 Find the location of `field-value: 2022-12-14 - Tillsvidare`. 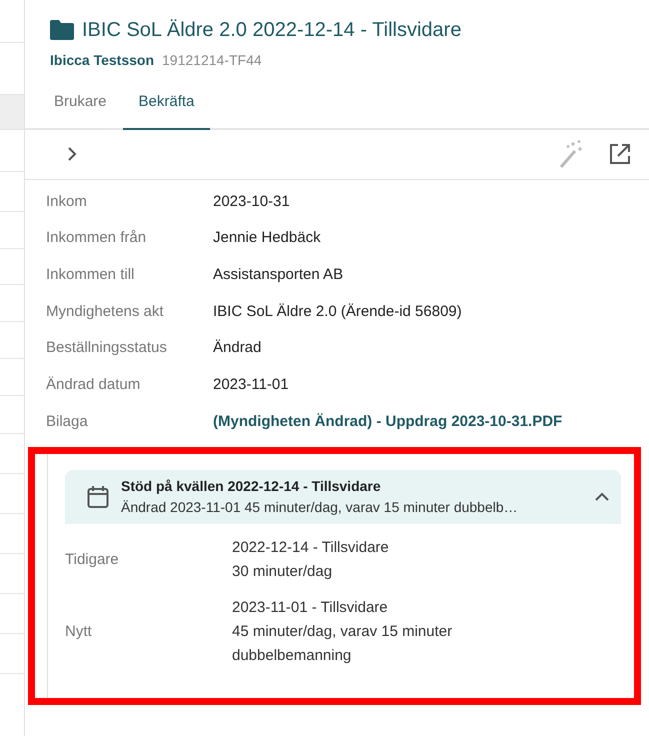

field-value: 2022-12-14 - Tillsvidare is located at coordinates (310, 548).